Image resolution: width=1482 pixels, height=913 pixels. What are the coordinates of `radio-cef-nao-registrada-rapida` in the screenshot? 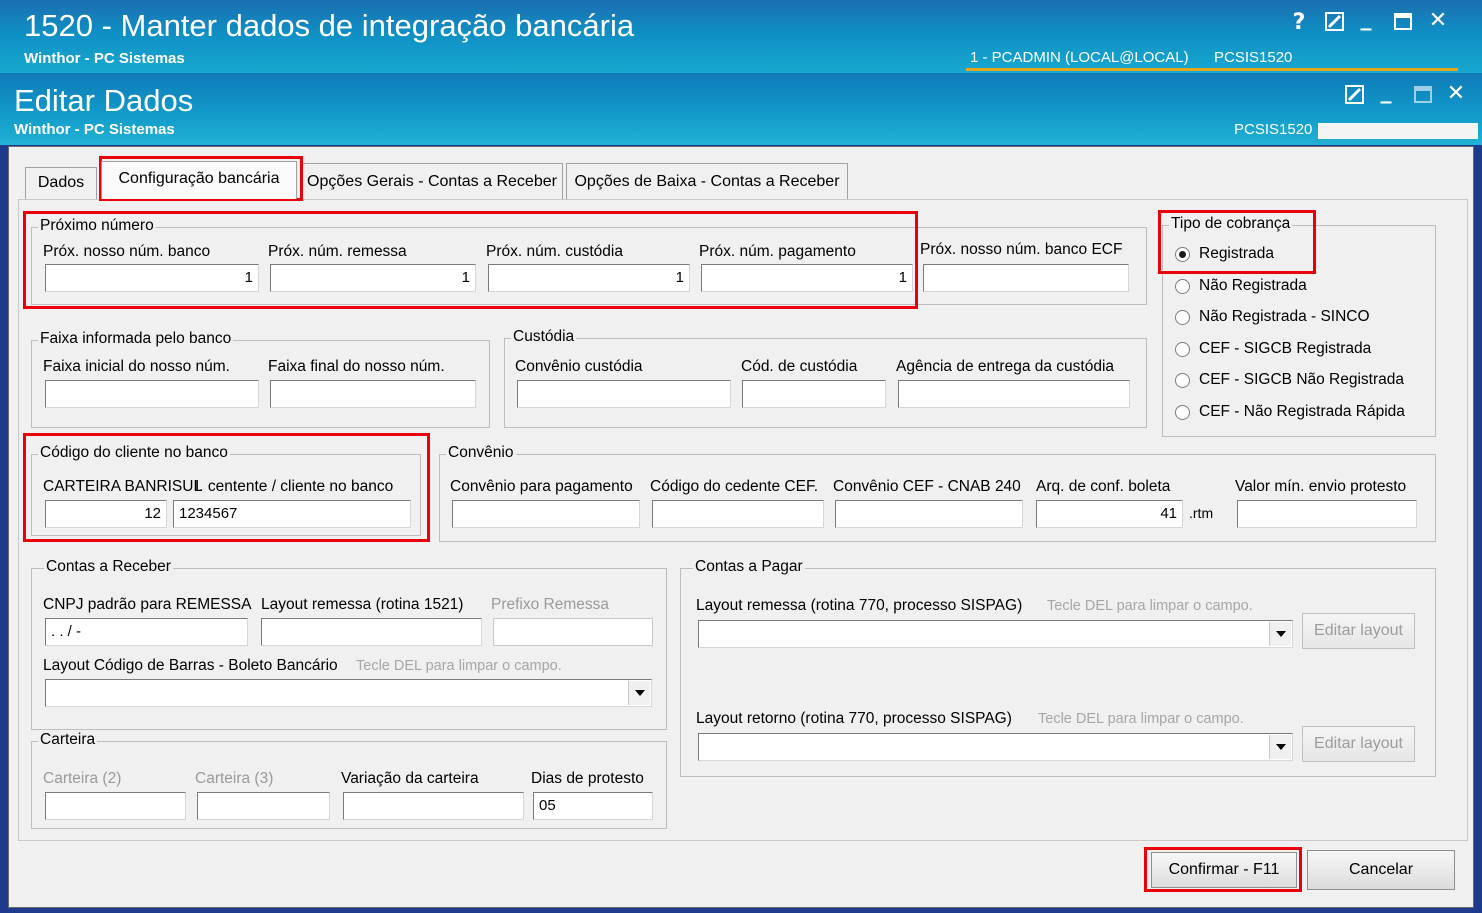 It's located at (1182, 412).